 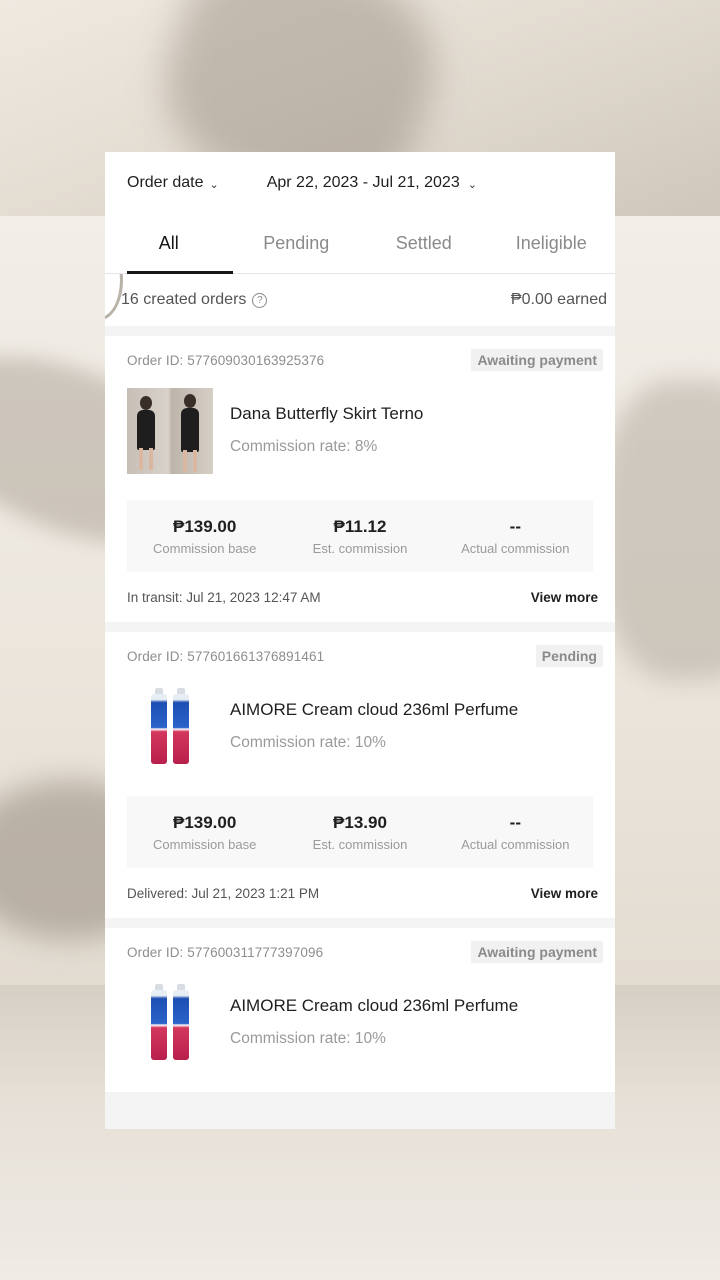 I want to click on tab-ineligible: Ineligible, so click(x=552, y=243).